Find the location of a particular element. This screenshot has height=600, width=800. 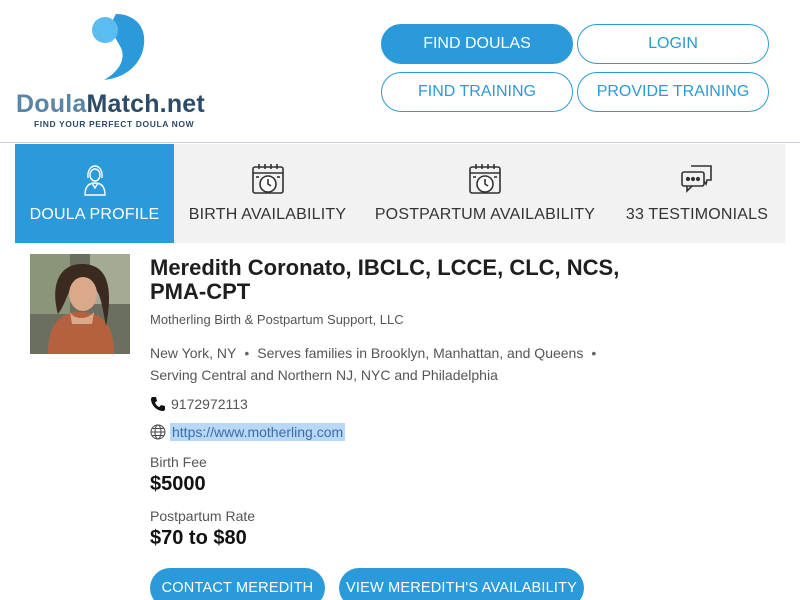

globe-icon is located at coordinates (158, 432).